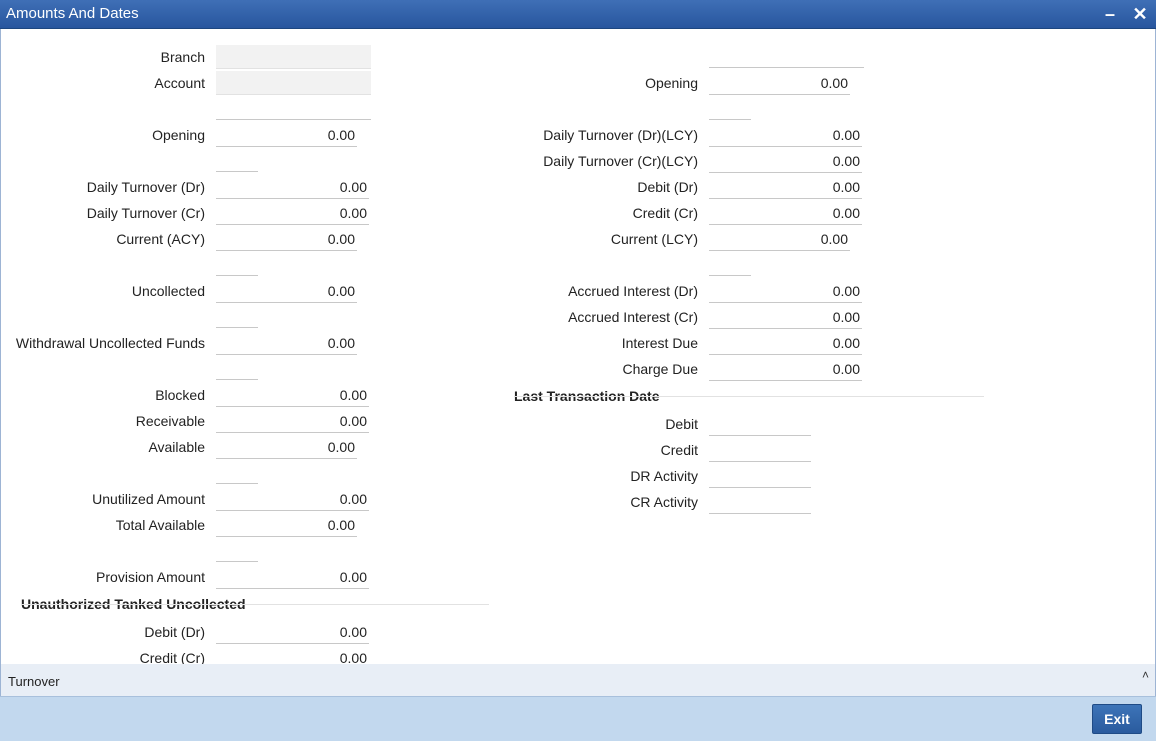 The image size is (1156, 741). What do you see at coordinates (292, 395) in the screenshot?
I see `blocked-field` at bounding box center [292, 395].